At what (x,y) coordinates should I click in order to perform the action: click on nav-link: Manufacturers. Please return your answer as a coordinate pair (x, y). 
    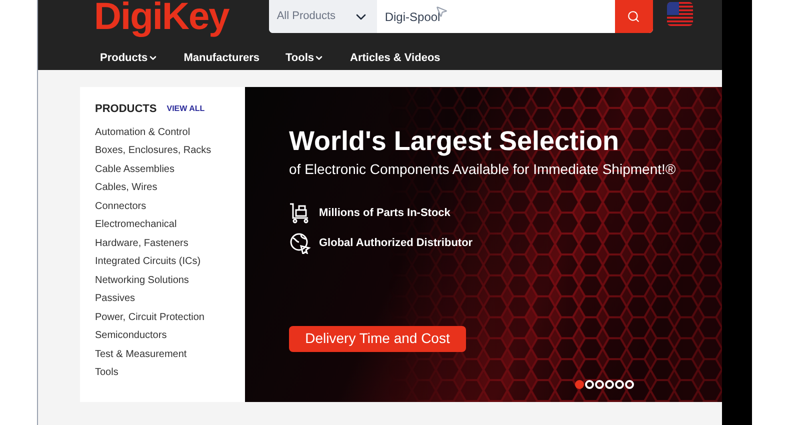
    Looking at the image, I should click on (222, 58).